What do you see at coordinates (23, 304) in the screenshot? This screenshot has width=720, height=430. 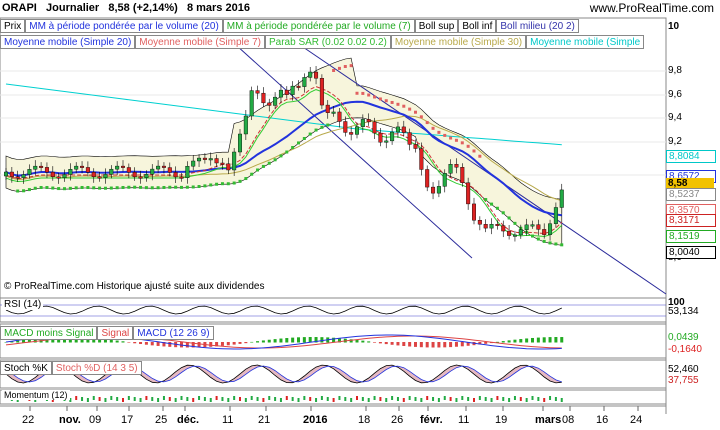 I see `rsi-label: RSI (14)` at bounding box center [23, 304].